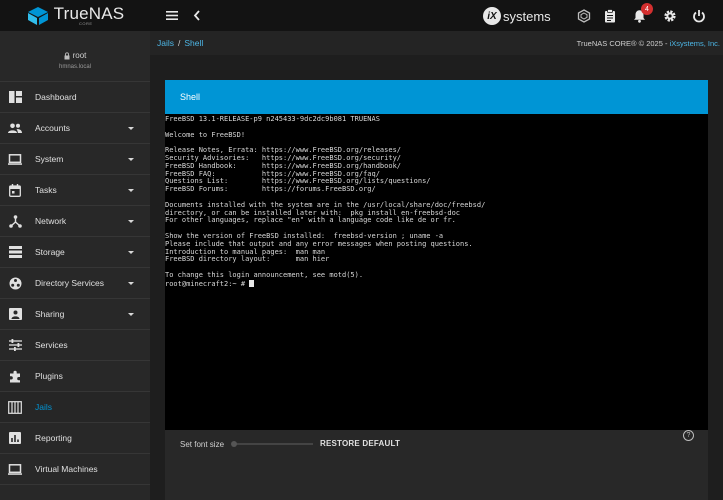 The height and width of the screenshot is (500, 723). Describe the element at coordinates (699, 15) in the screenshot. I see `power-icon` at that location.